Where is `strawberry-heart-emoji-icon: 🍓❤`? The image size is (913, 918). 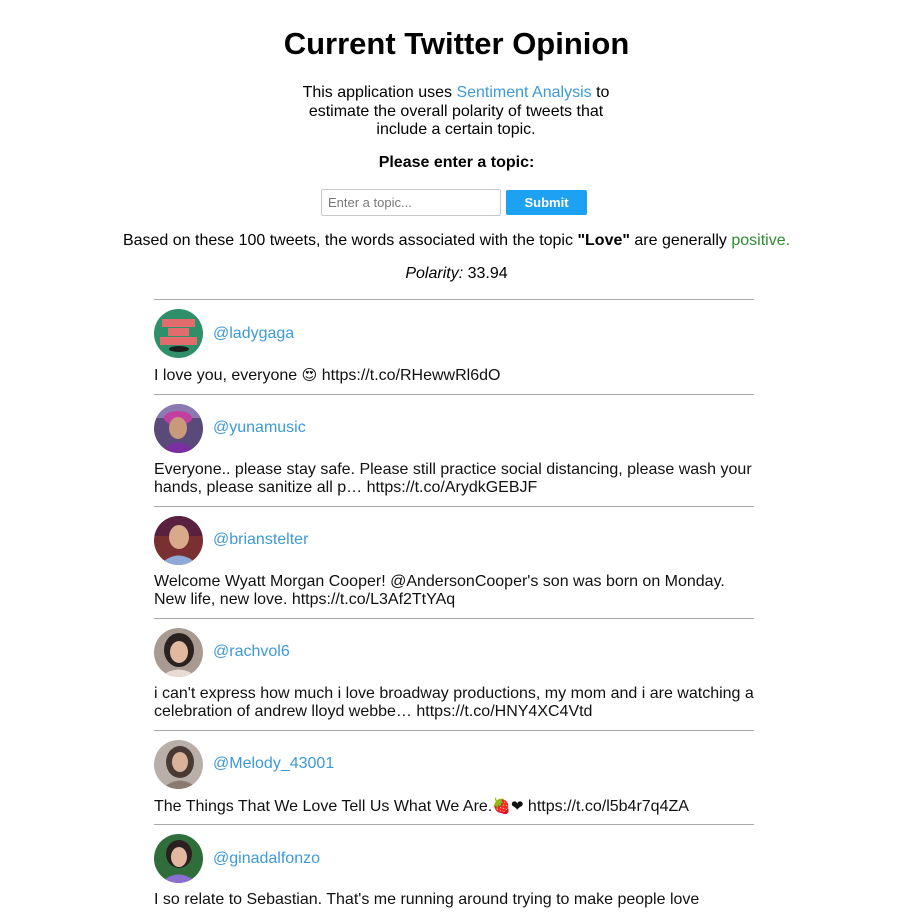
strawberry-heart-emoji-icon: 🍓❤ is located at coordinates (508, 805).